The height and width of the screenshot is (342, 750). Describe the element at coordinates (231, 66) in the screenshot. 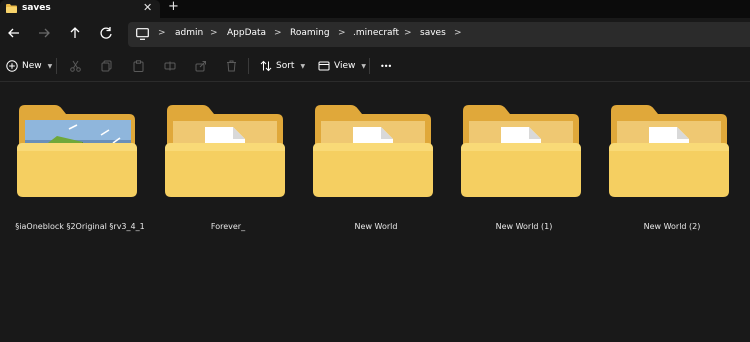

I see `delete-icon` at that location.